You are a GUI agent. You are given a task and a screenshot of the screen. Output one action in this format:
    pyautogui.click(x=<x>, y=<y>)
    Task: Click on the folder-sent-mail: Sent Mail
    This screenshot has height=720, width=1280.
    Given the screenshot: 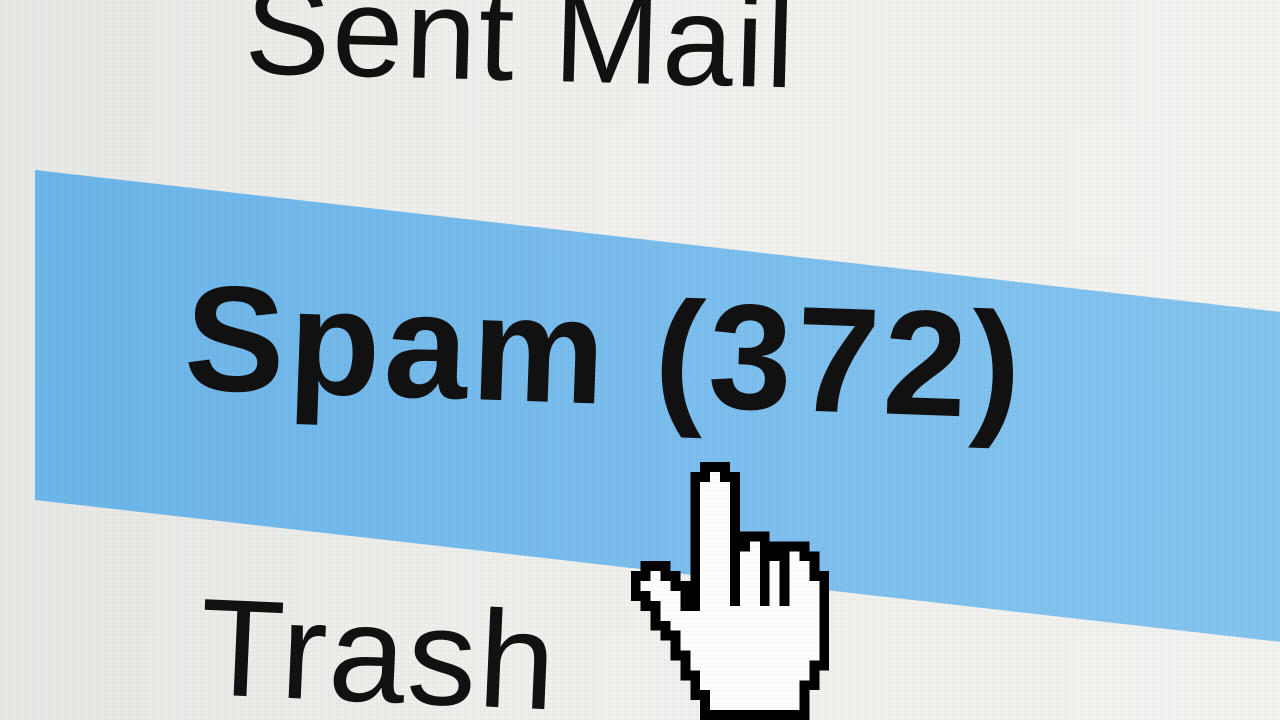 What is the action you would take?
    pyautogui.click(x=520, y=57)
    